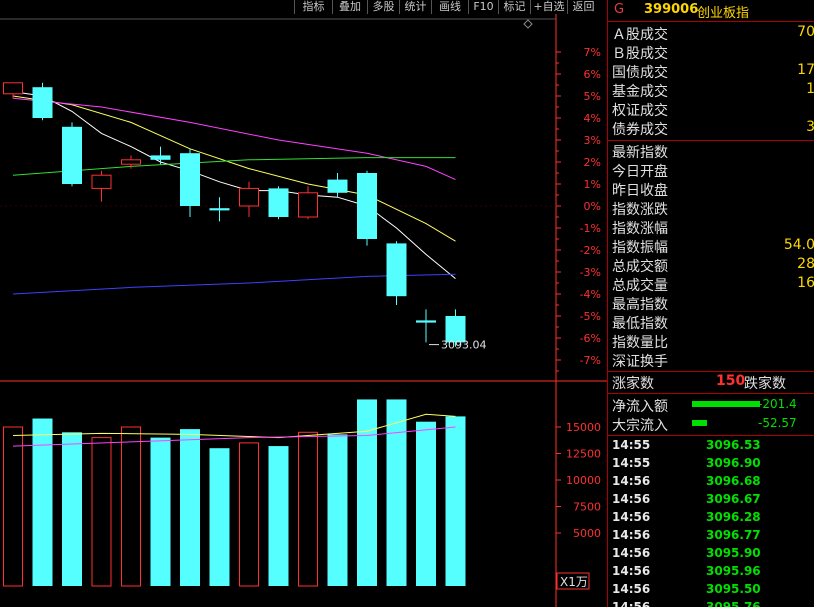 This screenshot has width=814, height=607. What do you see at coordinates (640, 54) in the screenshot?
I see `stat-label: Ｂ股成交` at bounding box center [640, 54].